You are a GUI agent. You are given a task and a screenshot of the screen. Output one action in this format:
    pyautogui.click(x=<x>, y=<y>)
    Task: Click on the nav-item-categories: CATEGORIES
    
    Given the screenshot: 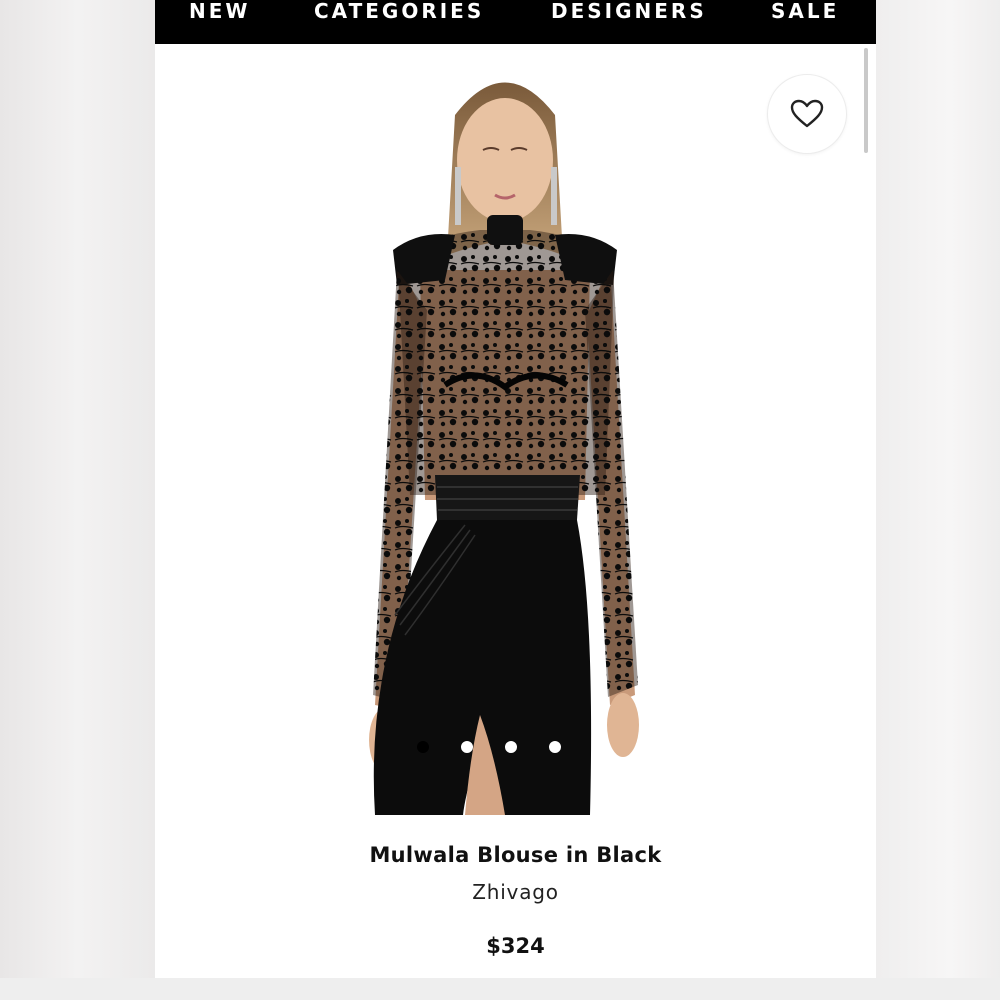 What is the action you would take?
    pyautogui.click(x=399, y=13)
    